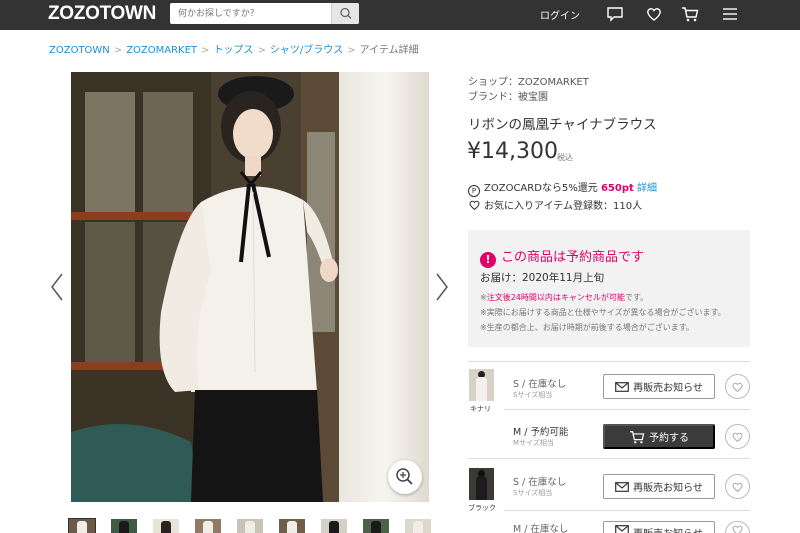  I want to click on points-text: ZOZOCARDなら5%還元, so click(541, 188).